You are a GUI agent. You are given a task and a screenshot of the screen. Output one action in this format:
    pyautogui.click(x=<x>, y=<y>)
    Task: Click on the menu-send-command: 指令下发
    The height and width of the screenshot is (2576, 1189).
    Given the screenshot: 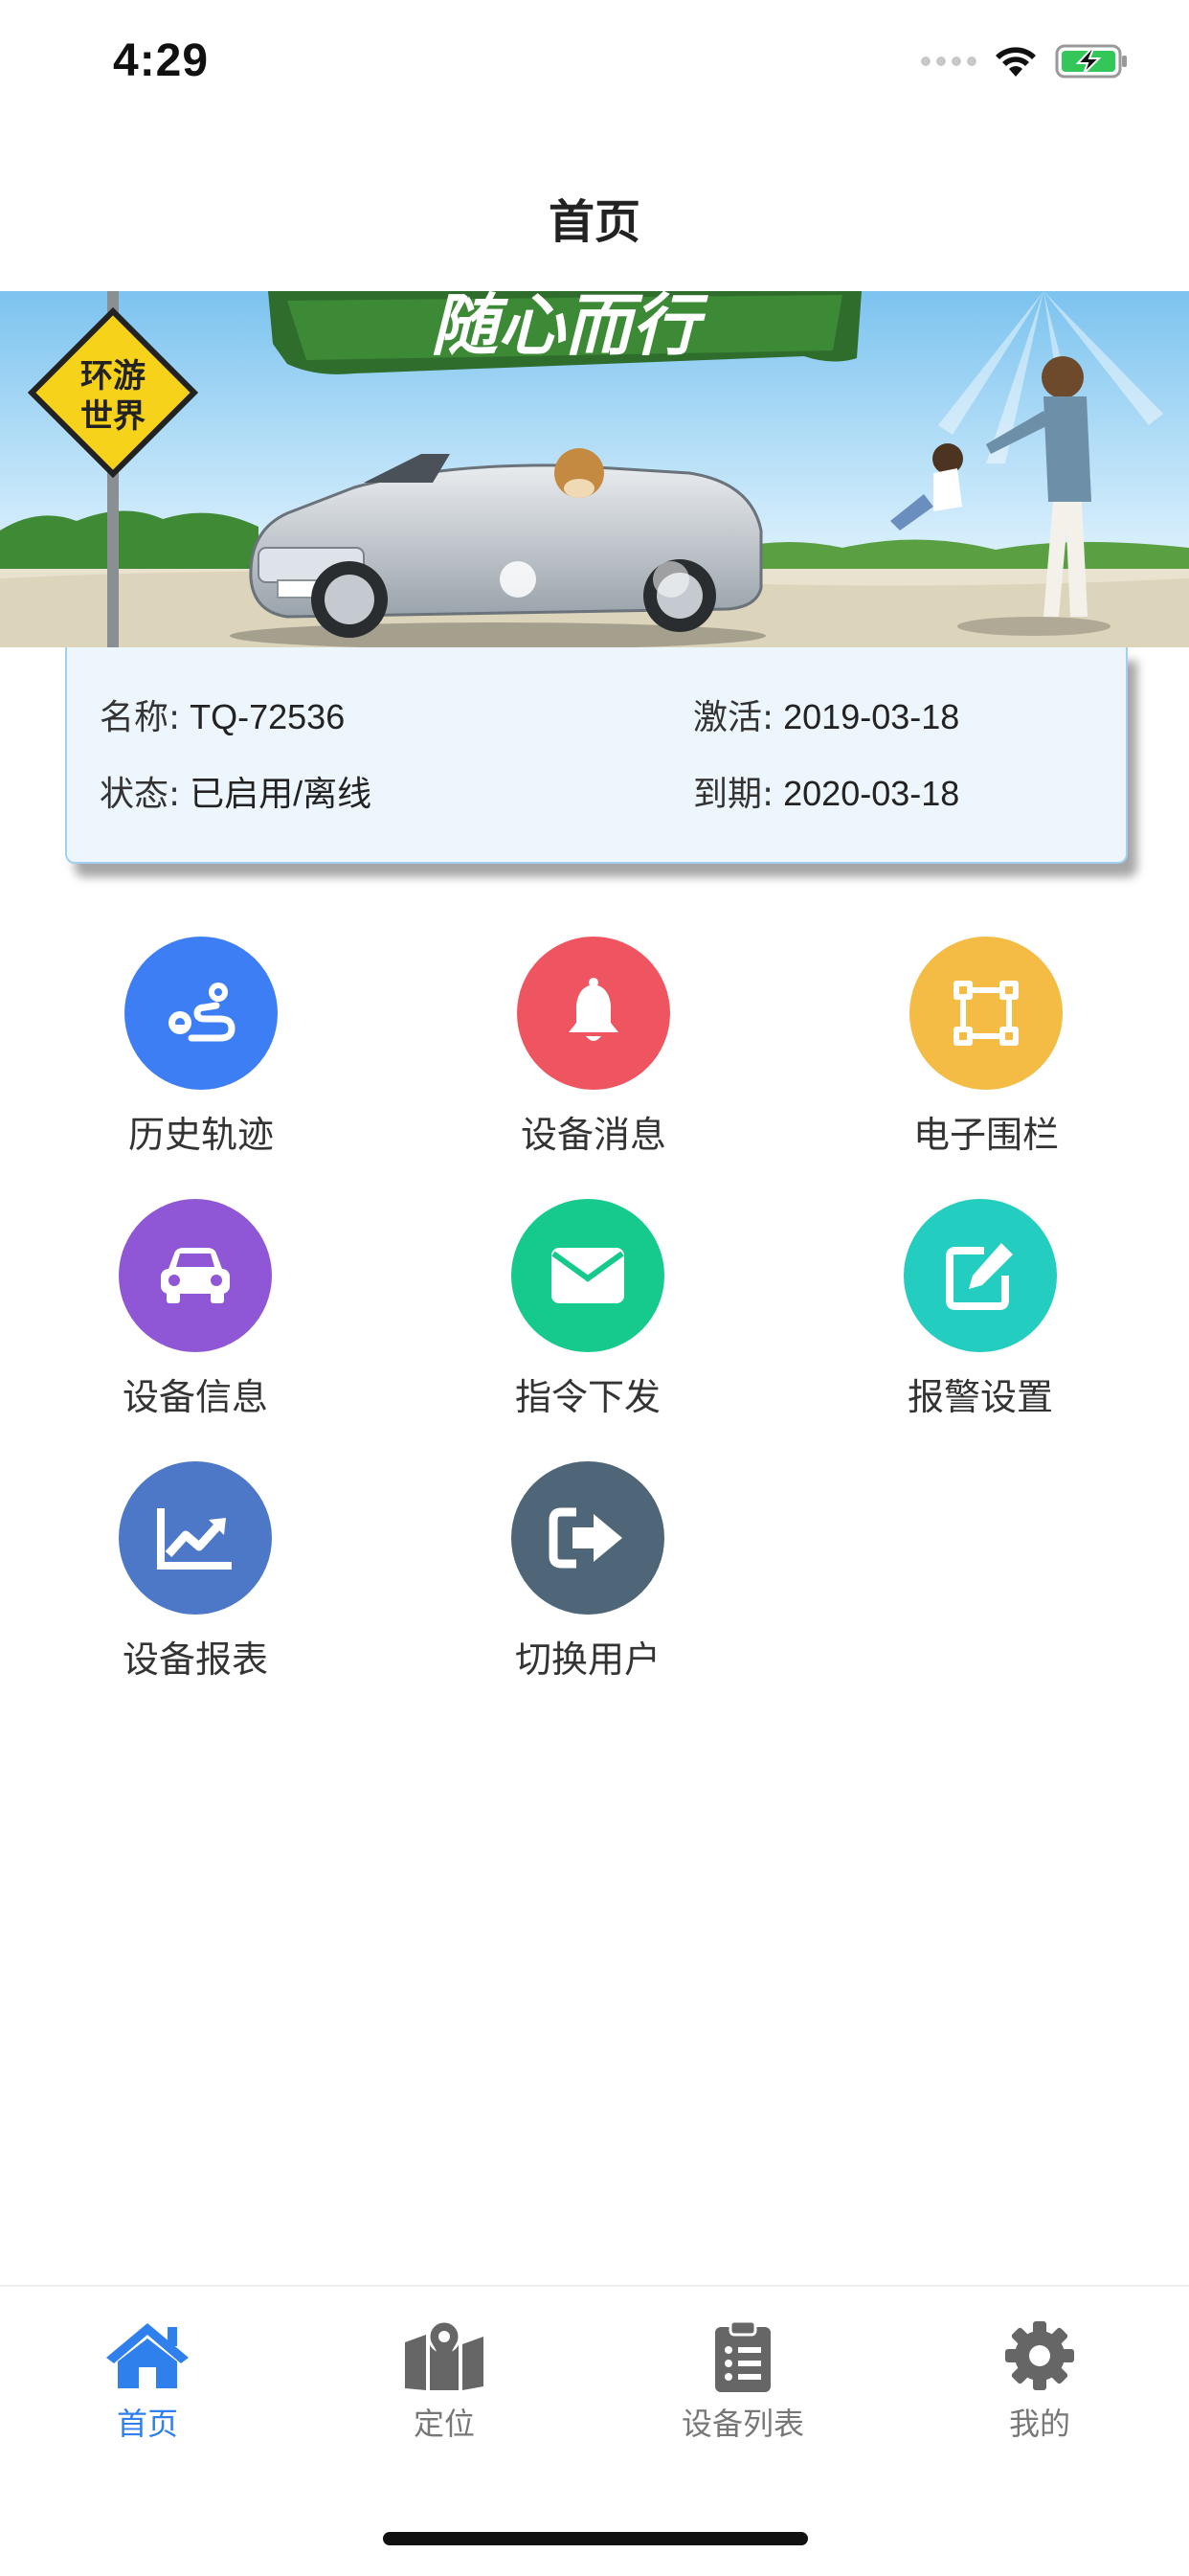 What is the action you would take?
    pyautogui.click(x=587, y=1309)
    